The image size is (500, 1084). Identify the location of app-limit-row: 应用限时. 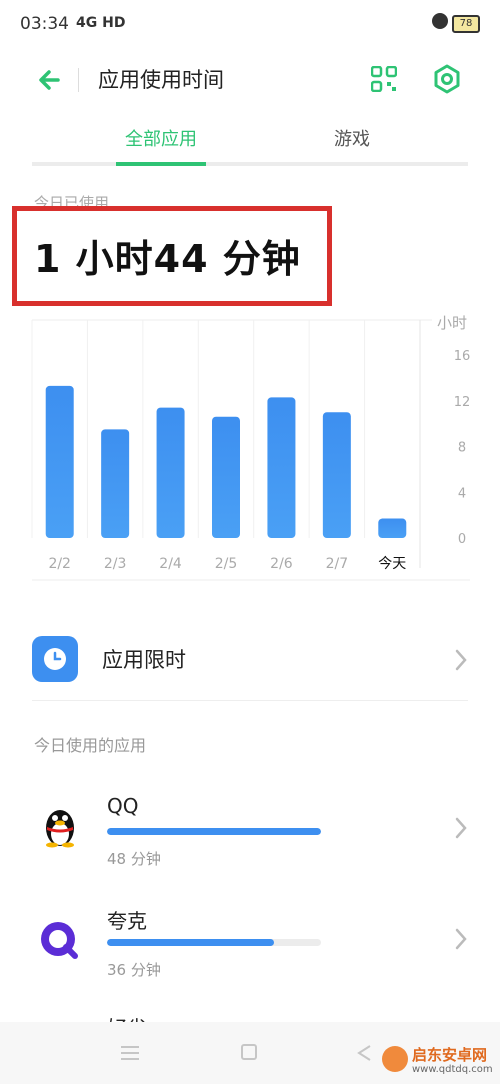
(250, 662).